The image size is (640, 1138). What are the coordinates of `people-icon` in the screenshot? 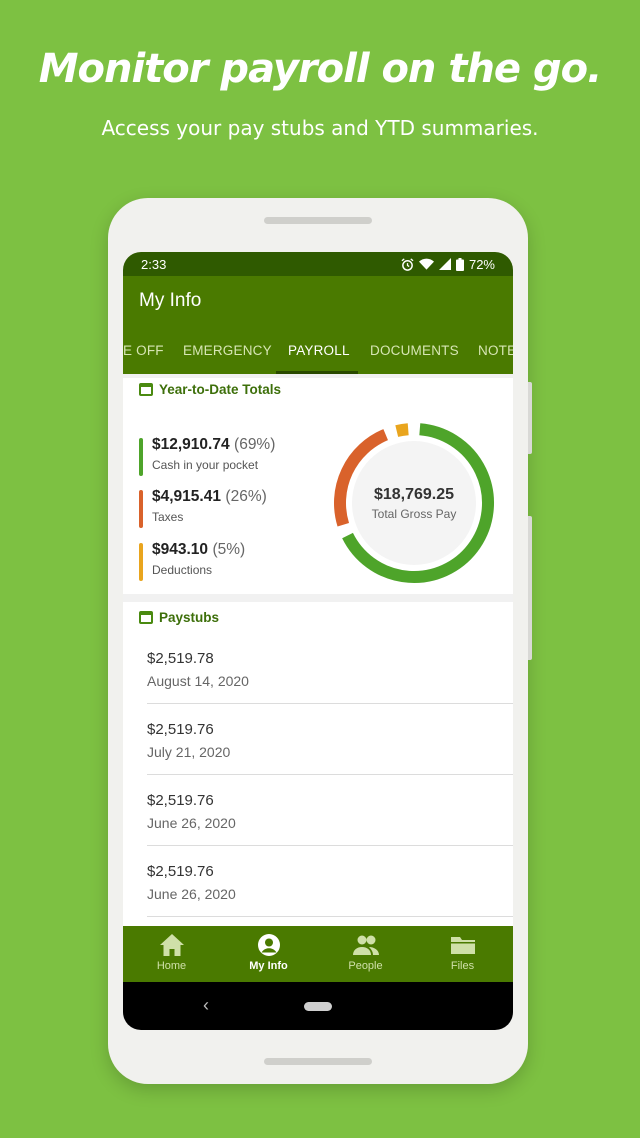 It's located at (365, 945).